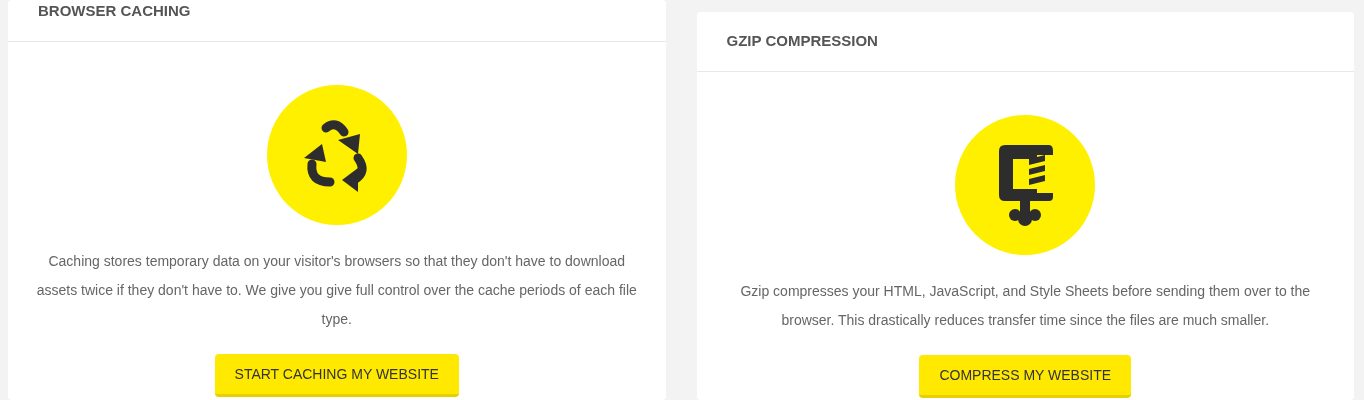 The height and width of the screenshot is (400, 1364). What do you see at coordinates (336, 375) in the screenshot?
I see `start-caching-button: START CACHING MY WEBSITE` at bounding box center [336, 375].